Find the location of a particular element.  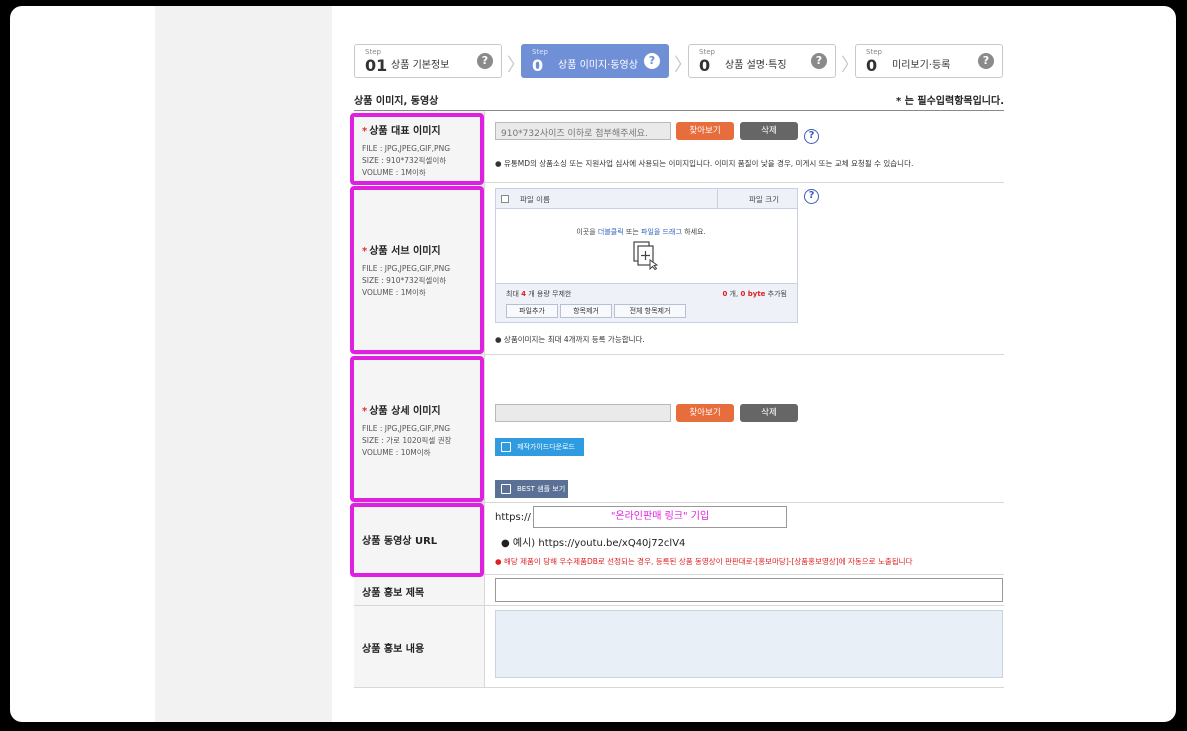

section-title: 상품 이미지, 동영상 is located at coordinates (396, 101).